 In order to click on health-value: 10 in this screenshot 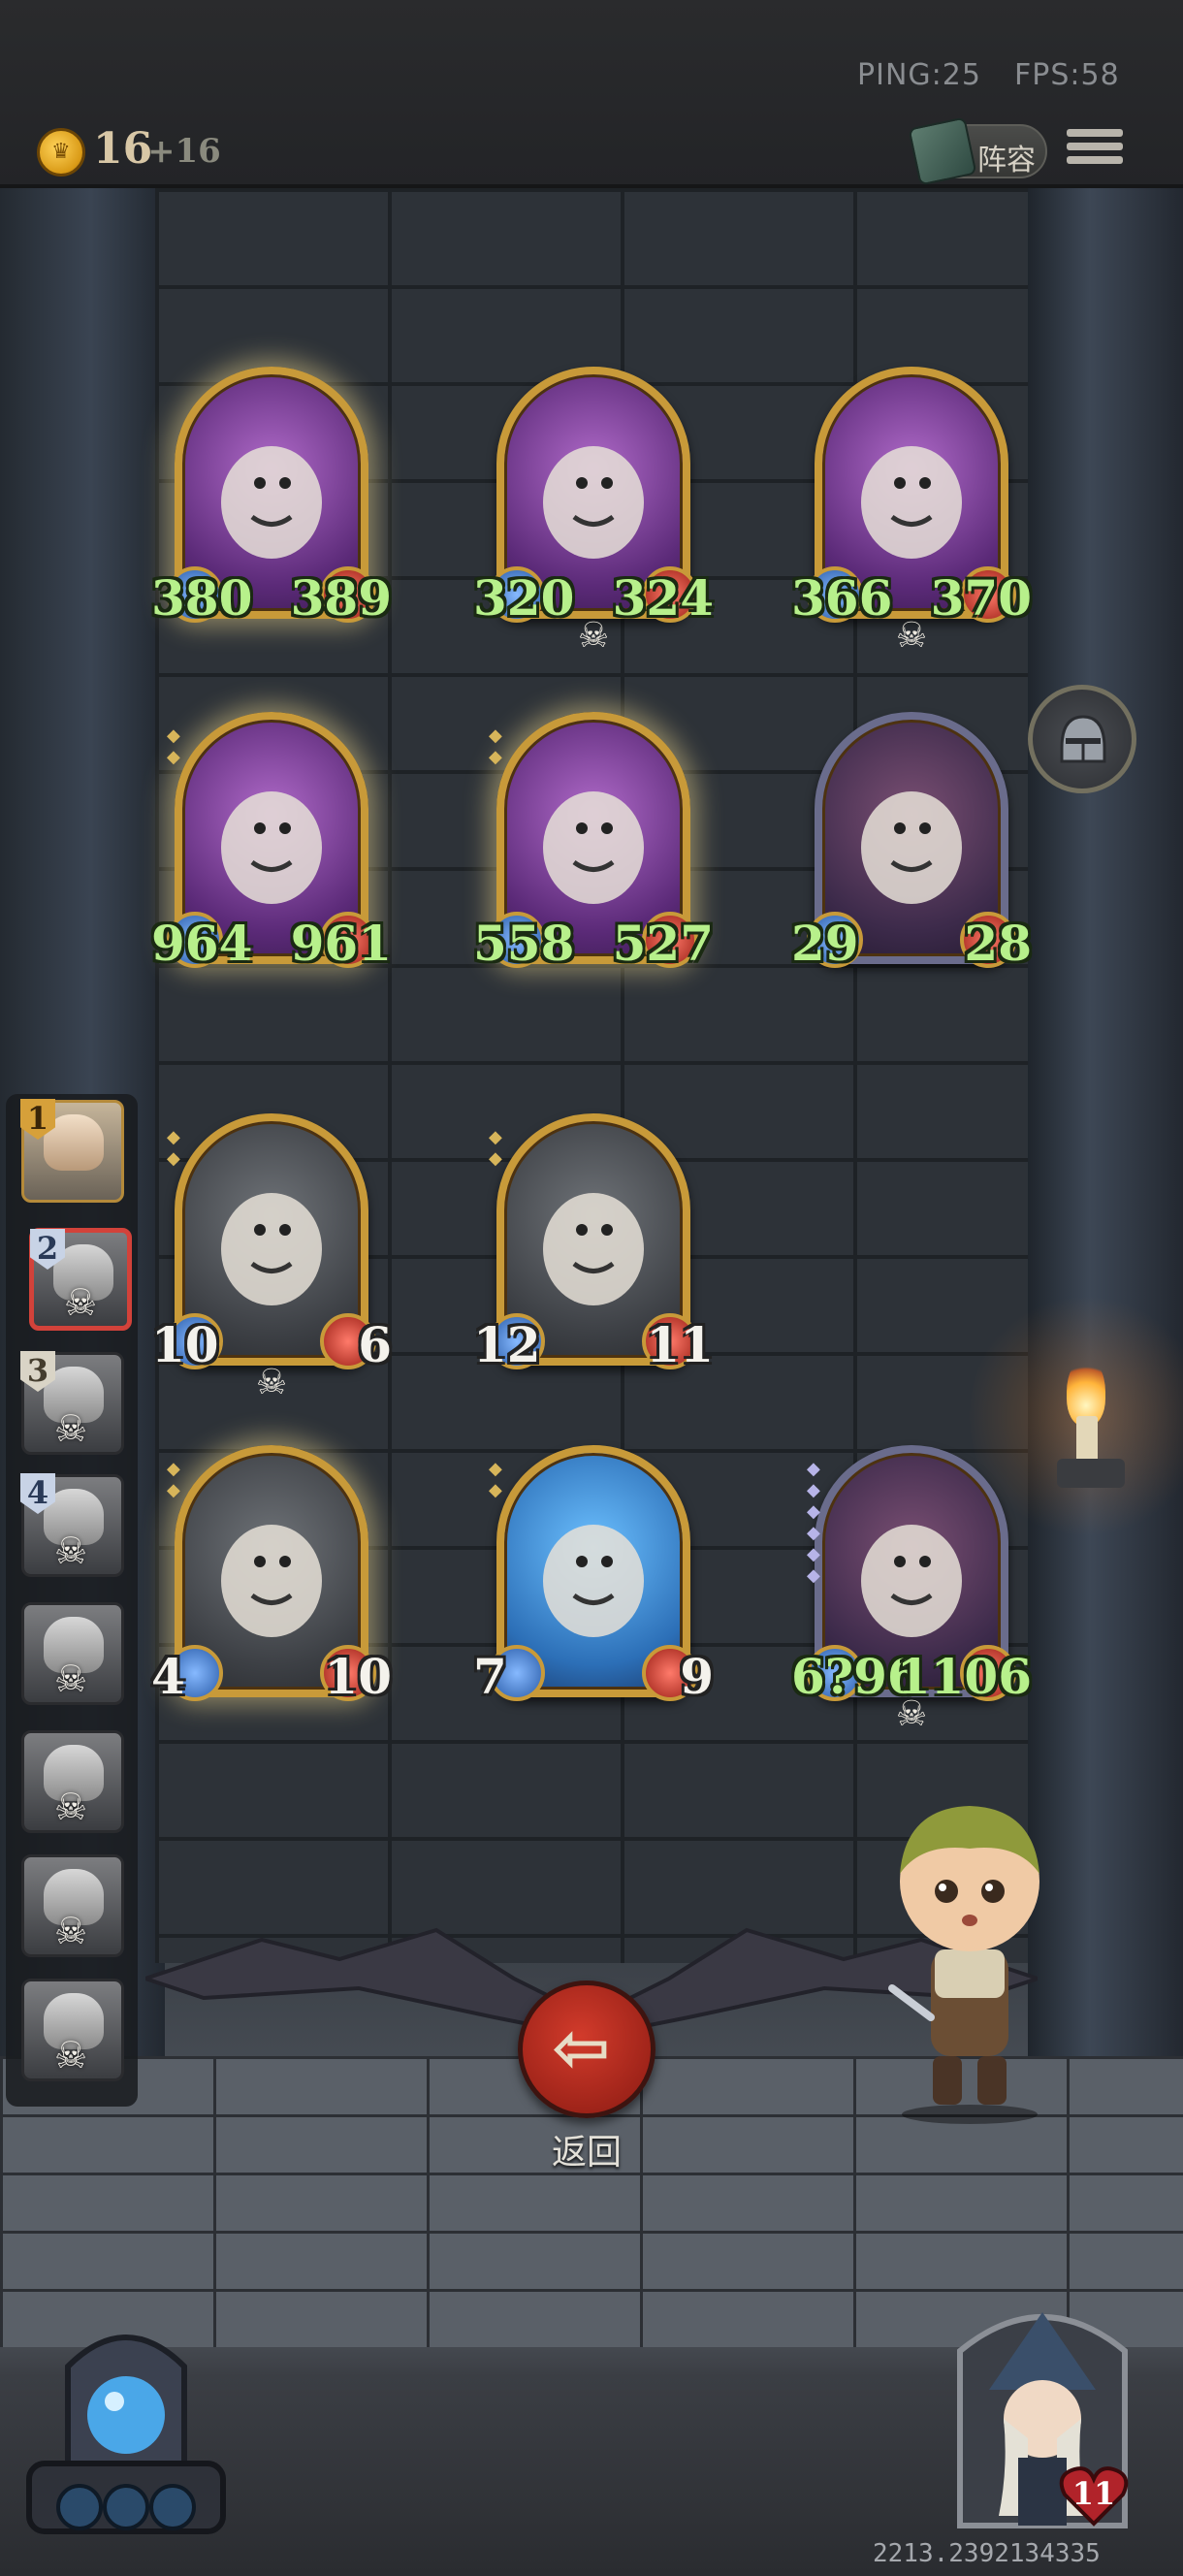, I will do `click(358, 1676)`.